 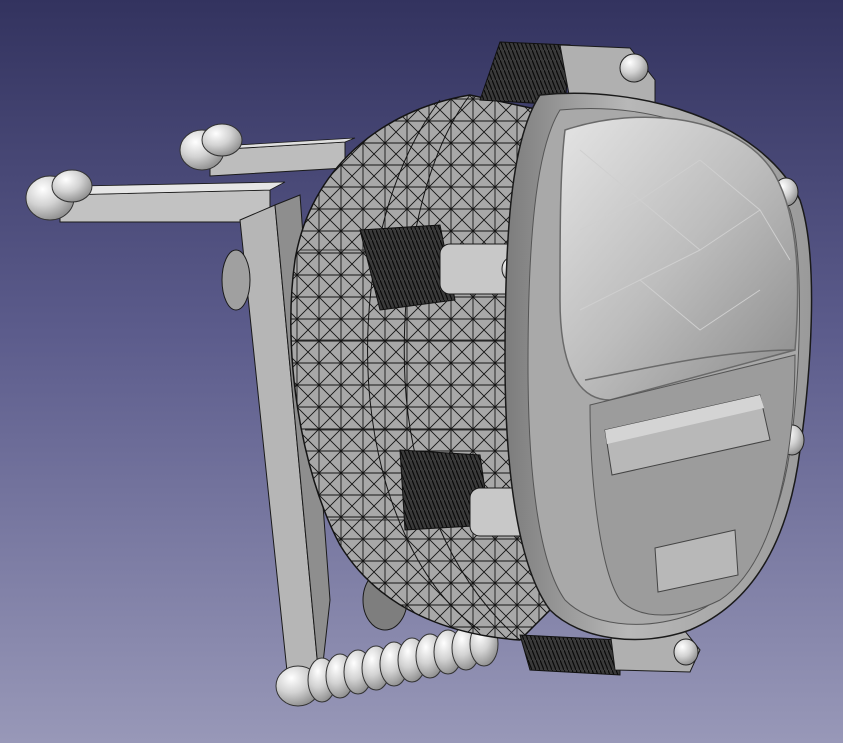 I want to click on lens-dome, so click(x=679, y=258).